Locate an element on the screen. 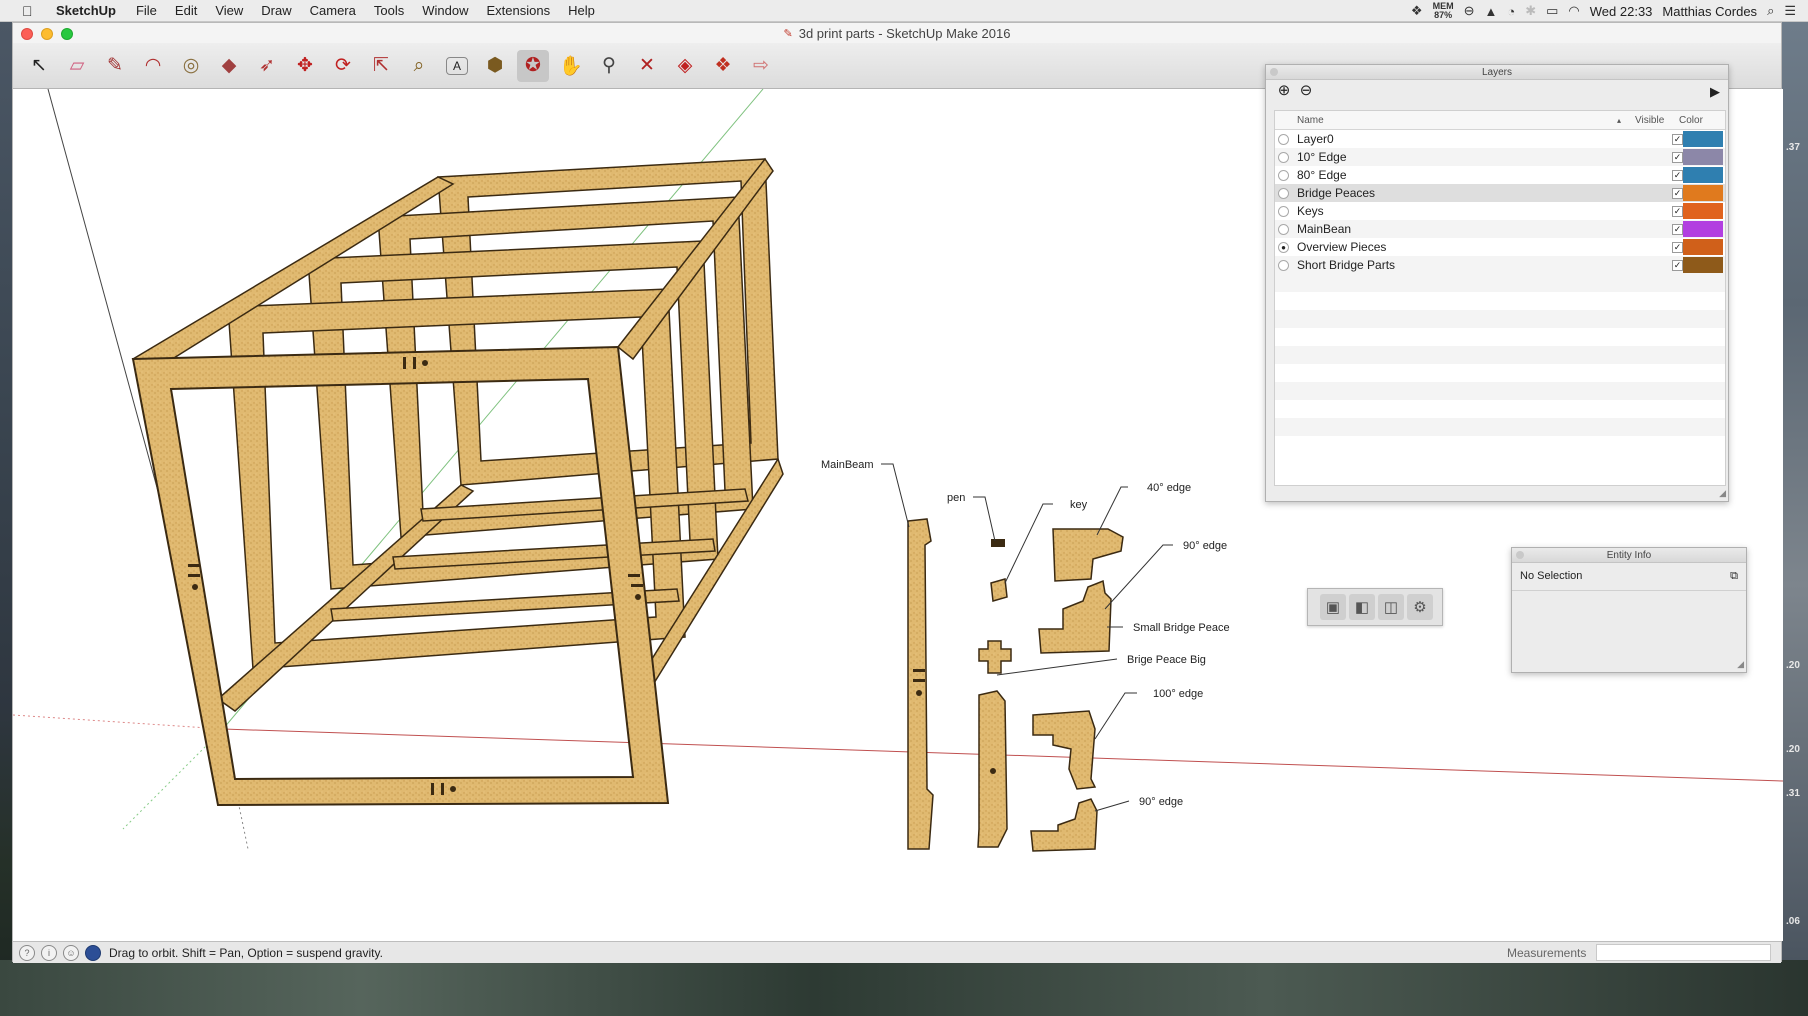  layer-name: Overview Pieces is located at coordinates (1467, 247).